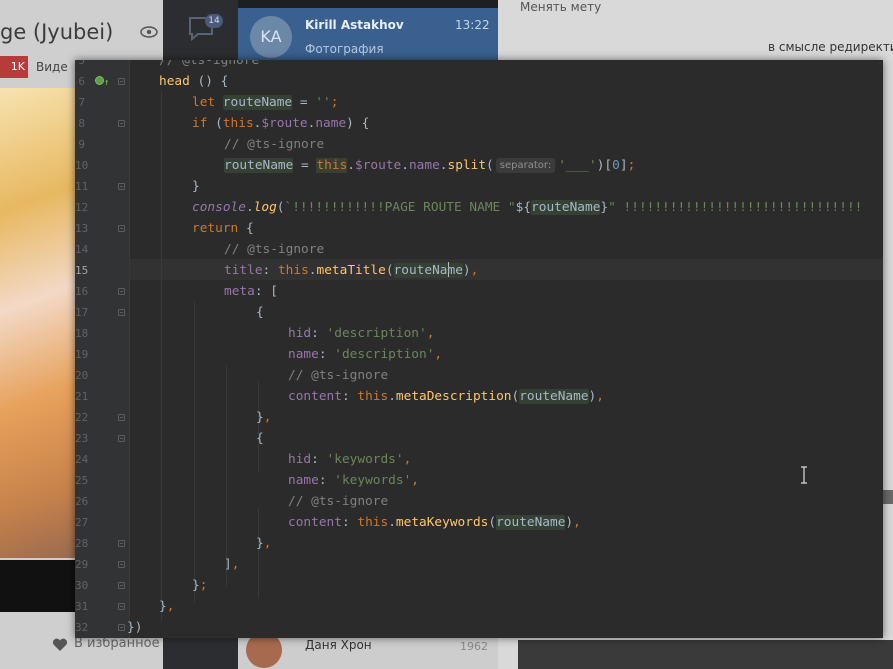 The image size is (893, 669). I want to click on favorites-link: В избранное, so click(107, 643).